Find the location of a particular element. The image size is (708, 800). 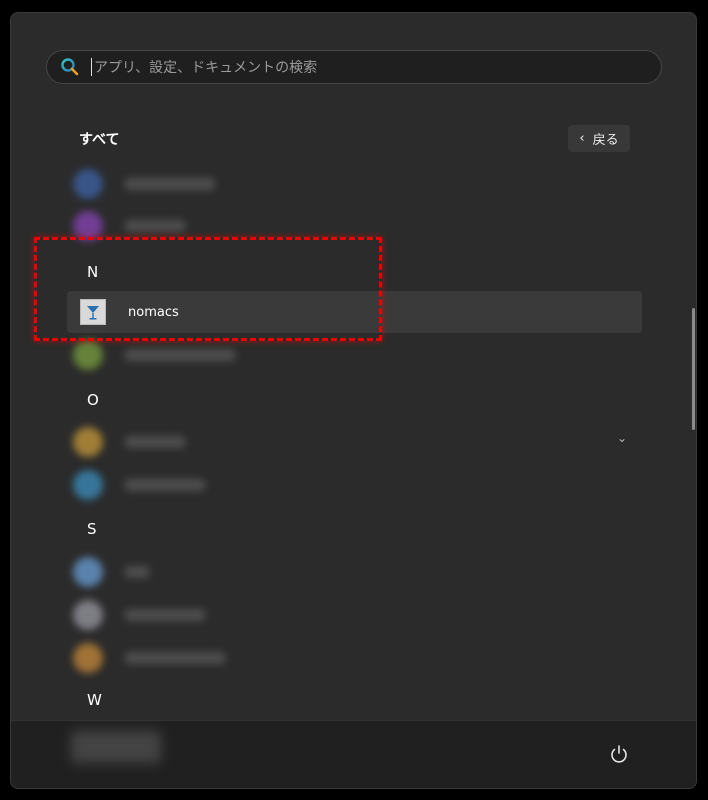

all-apps-heading: すべて is located at coordinates (99, 140).